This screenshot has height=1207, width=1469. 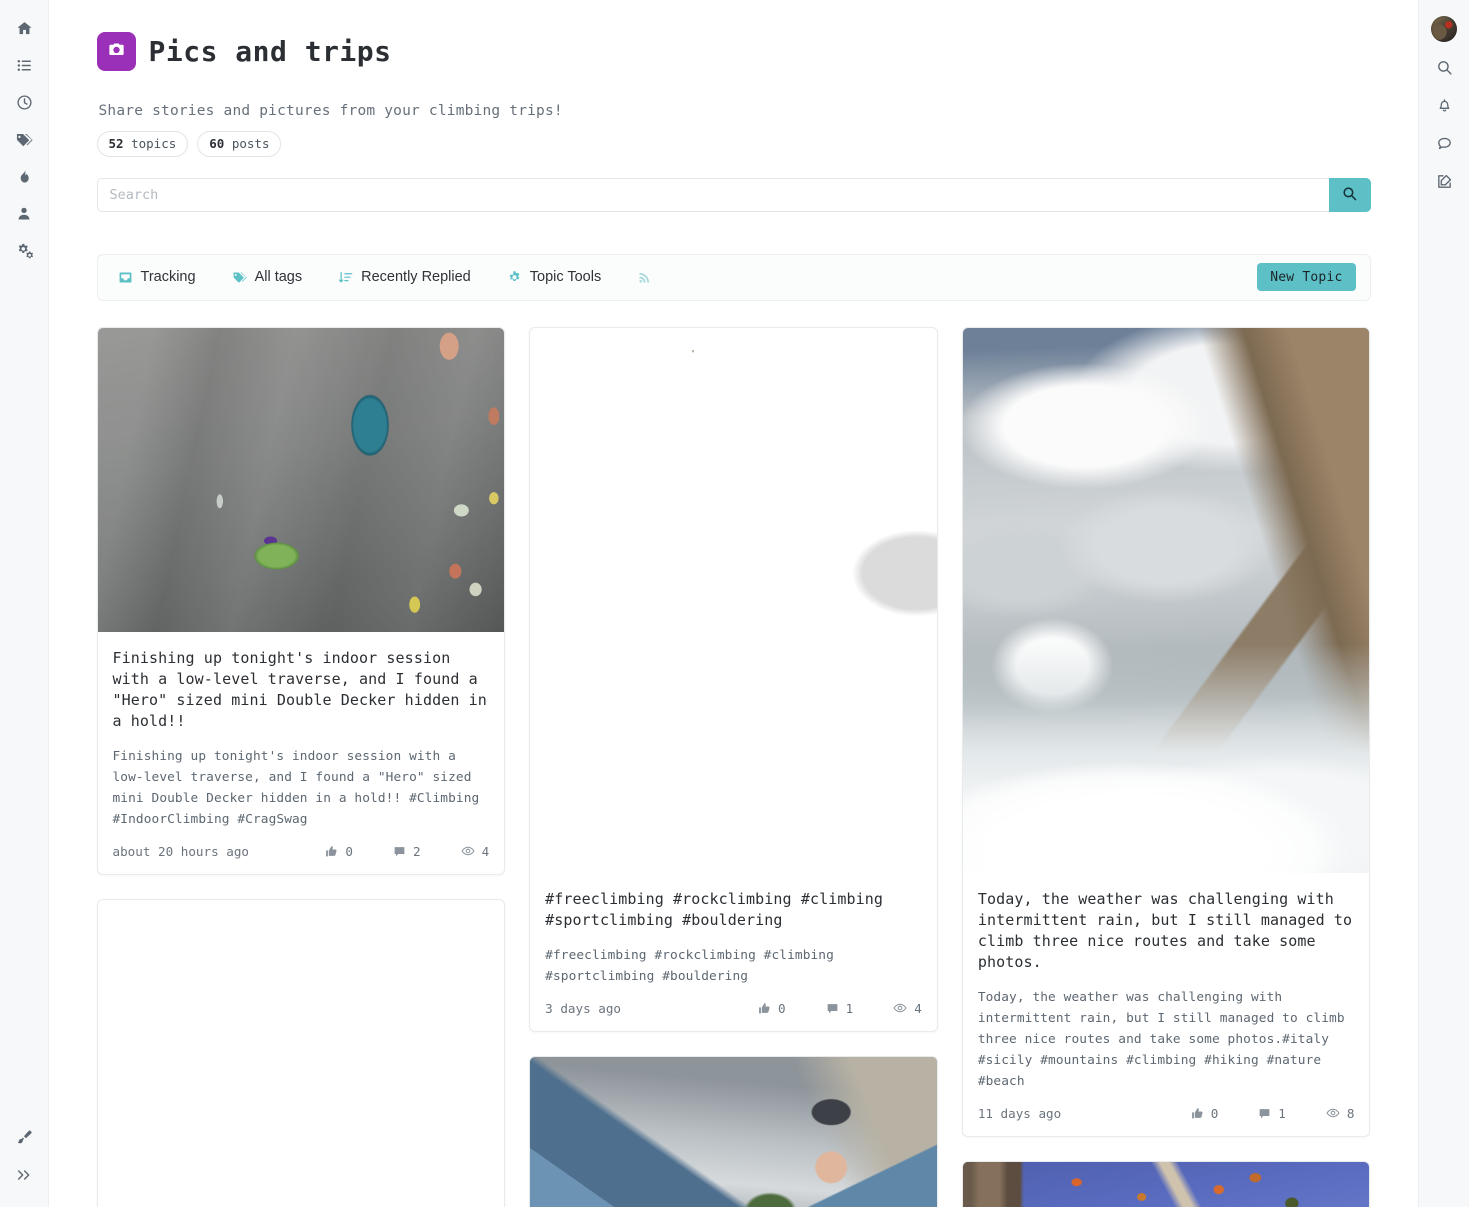 I want to click on tags-icon, so click(x=24, y=140).